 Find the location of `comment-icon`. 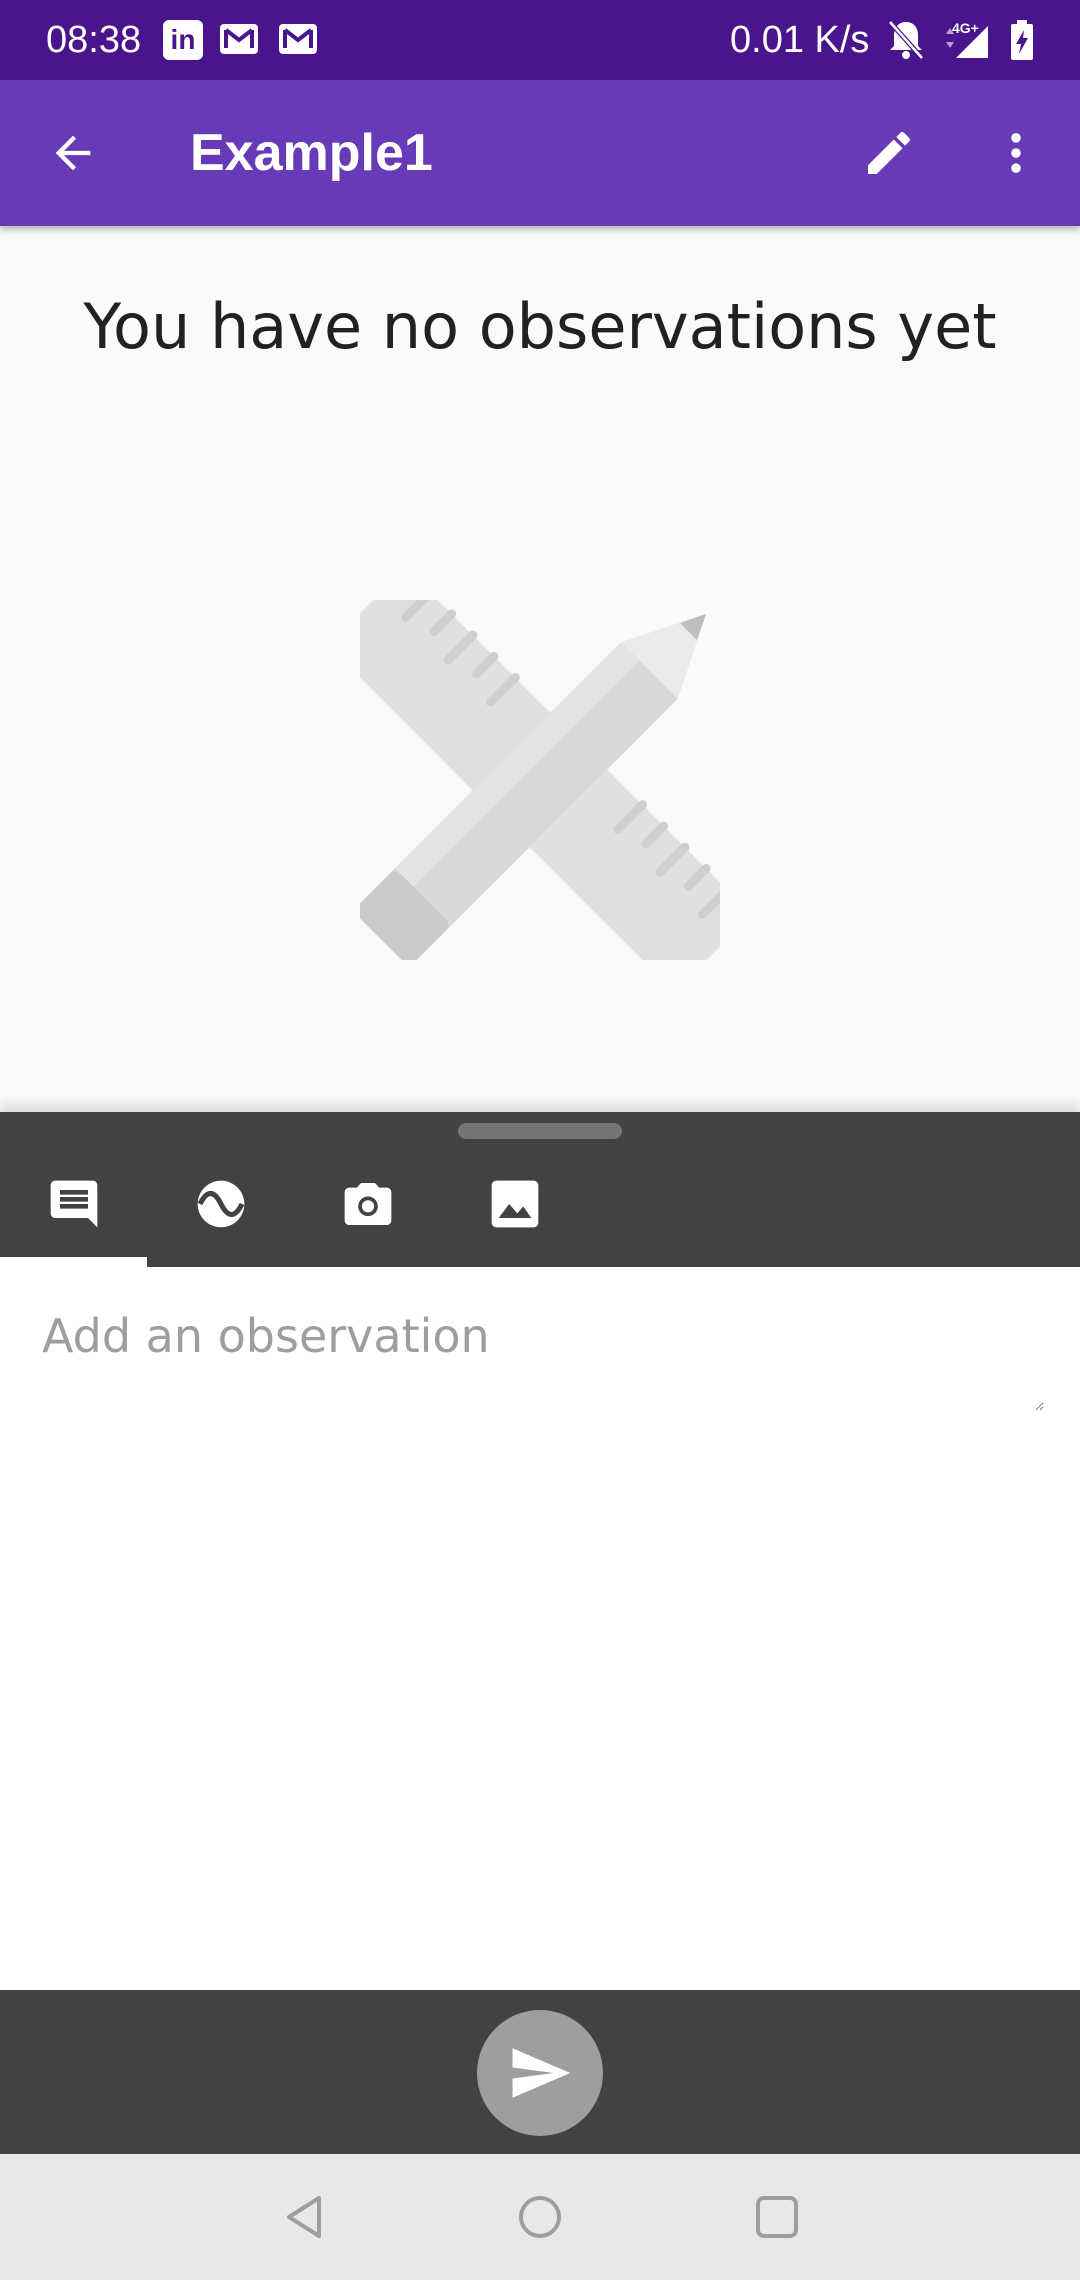

comment-icon is located at coordinates (73, 1203).